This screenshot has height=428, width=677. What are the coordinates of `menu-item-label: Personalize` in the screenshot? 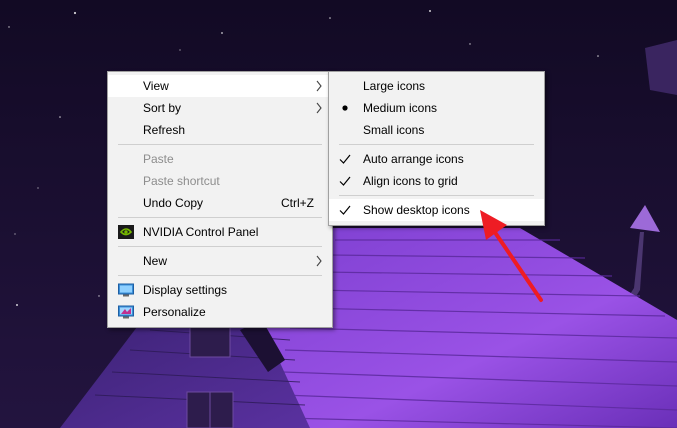 It's located at (174, 312).